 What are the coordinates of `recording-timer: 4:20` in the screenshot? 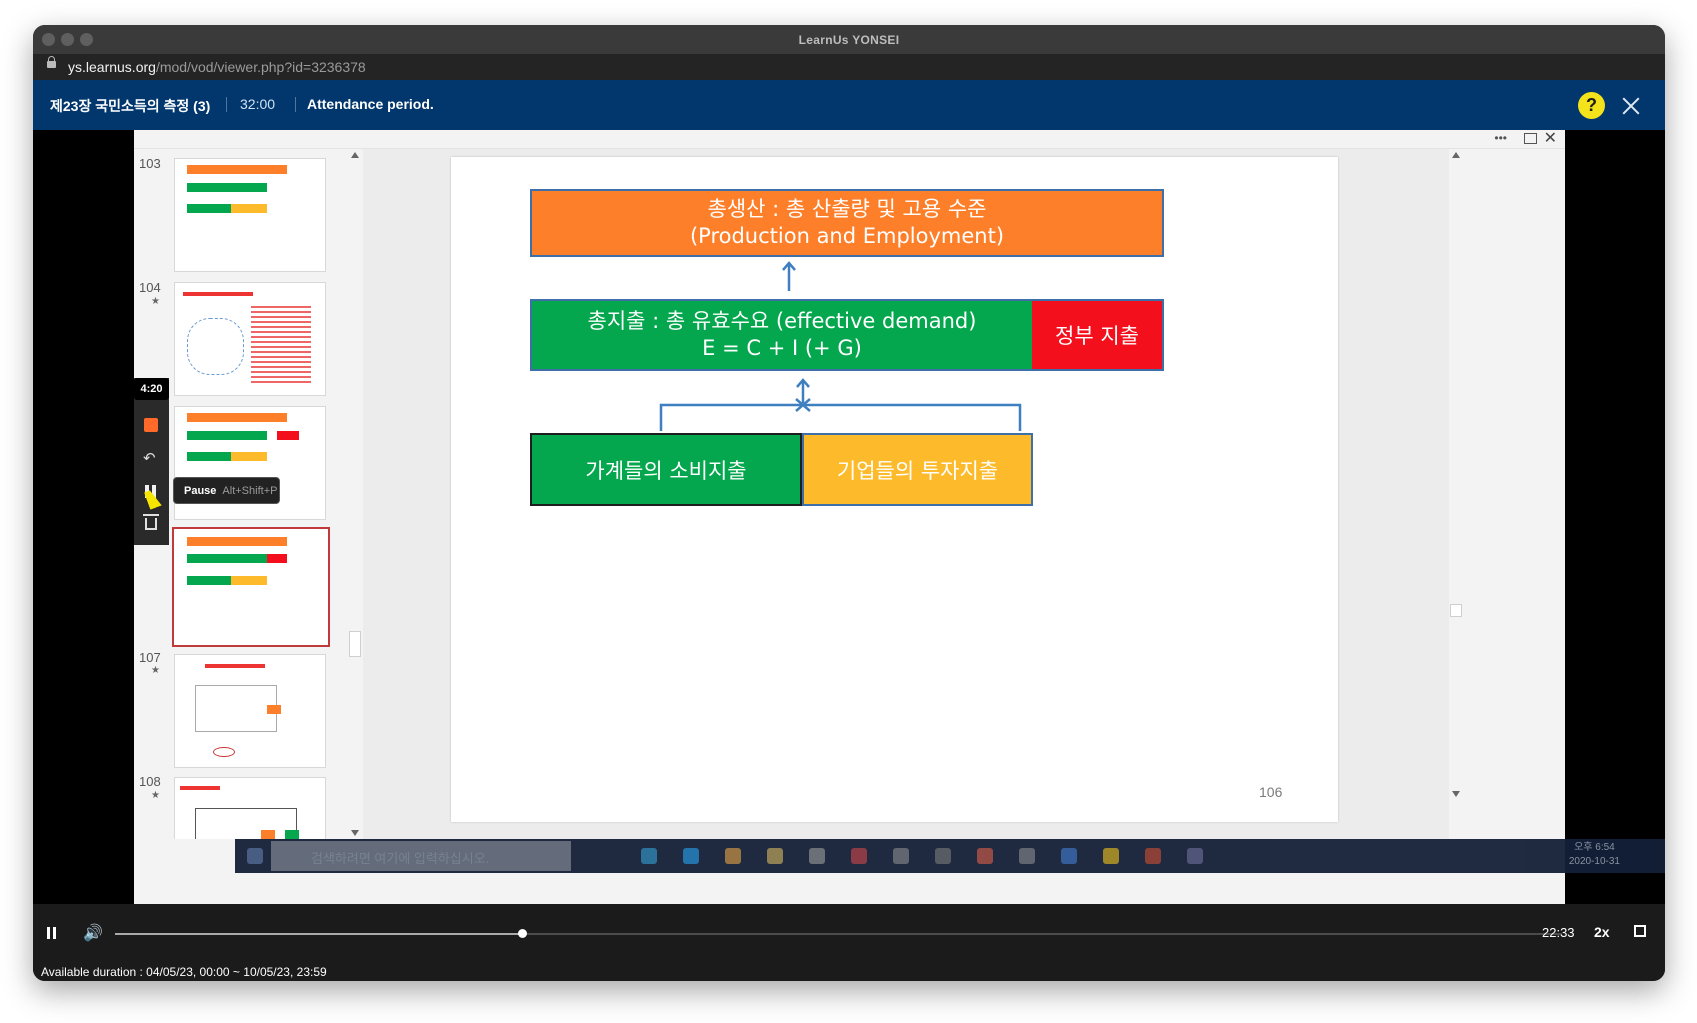 It's located at (151, 389).